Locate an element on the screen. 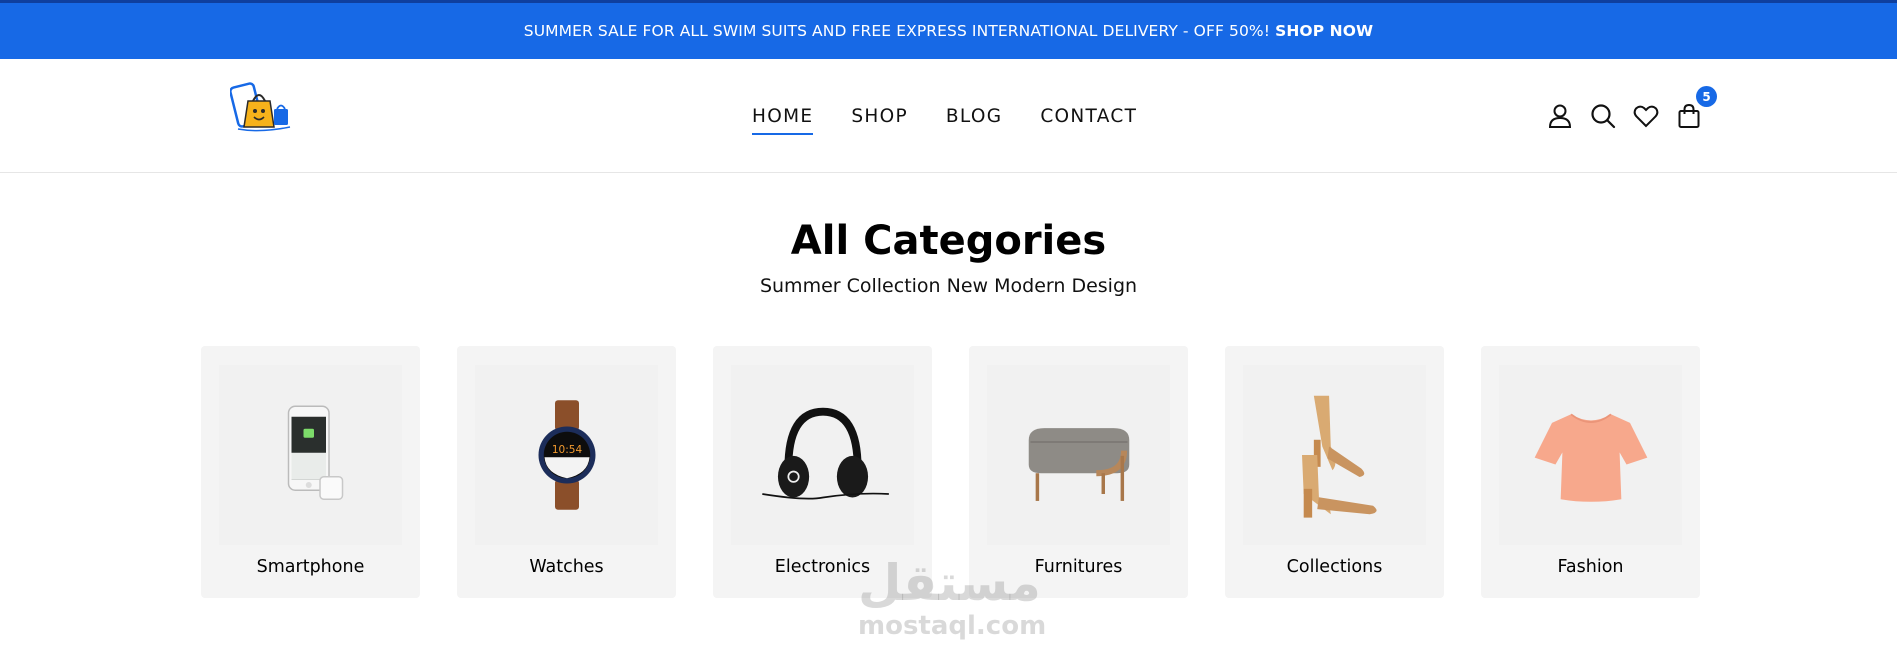  heart-icon is located at coordinates (1646, 116).